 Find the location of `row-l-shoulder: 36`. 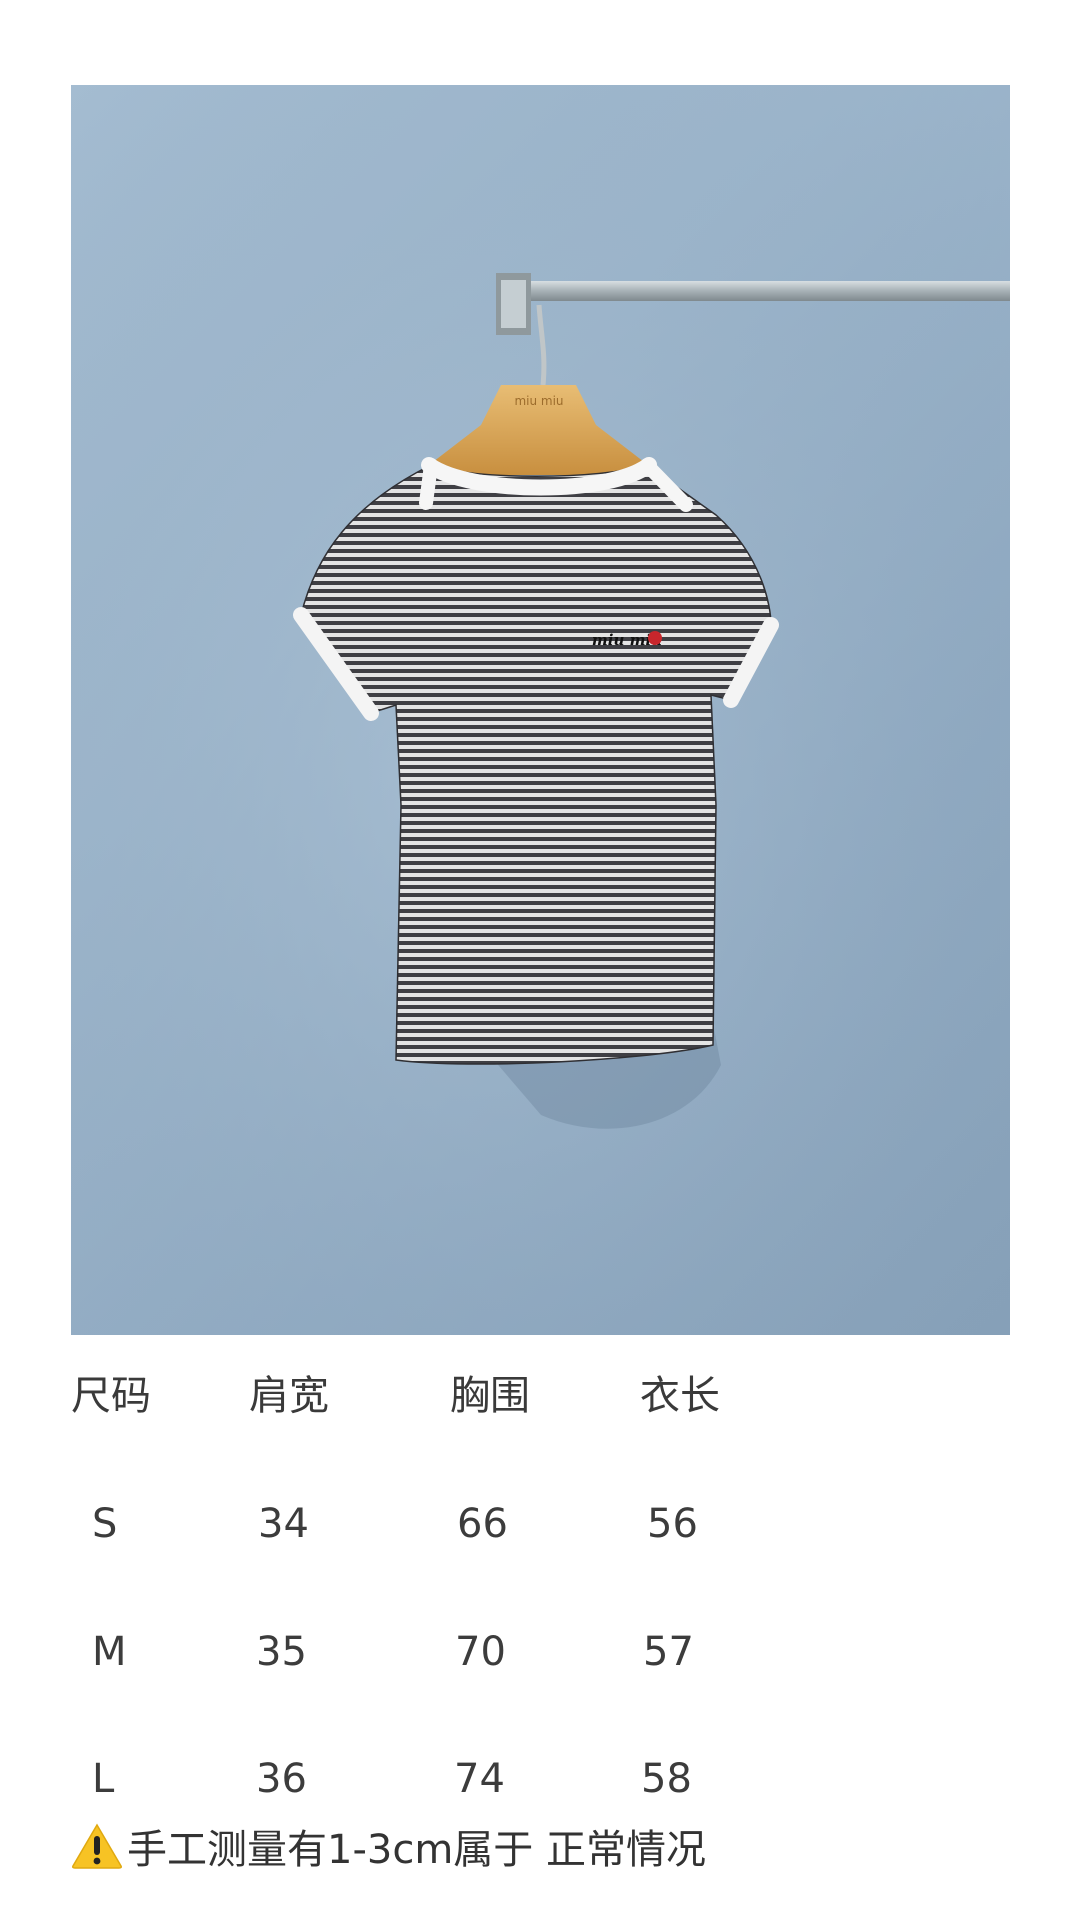

row-l-shoulder: 36 is located at coordinates (281, 1779).